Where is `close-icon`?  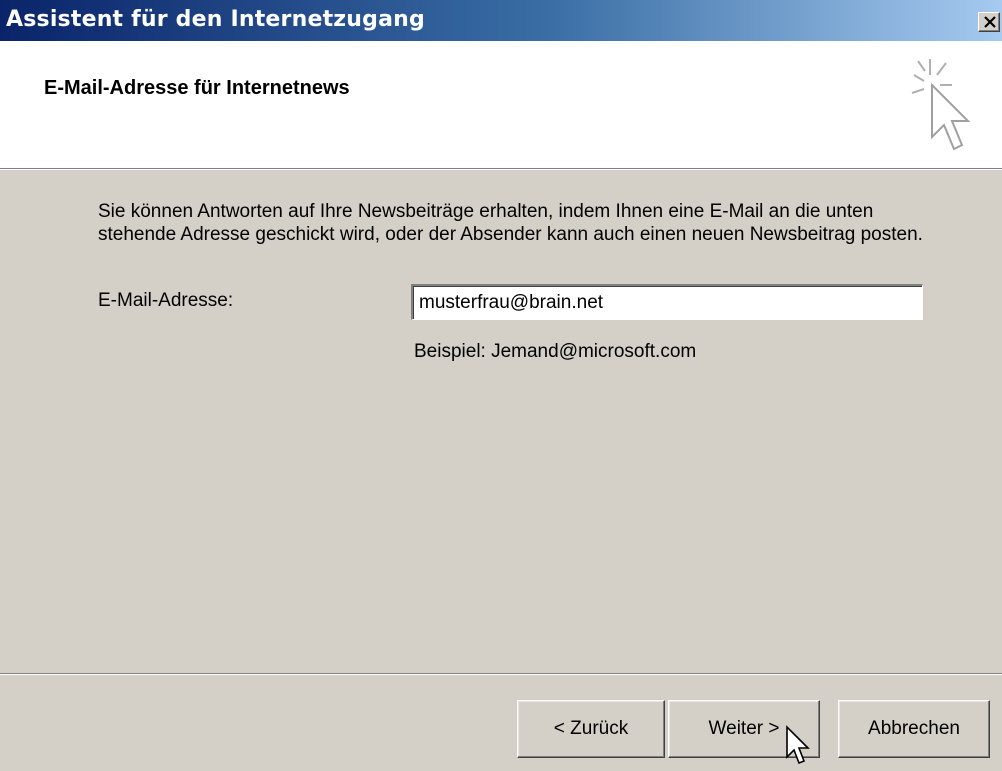
close-icon is located at coordinates (990, 22).